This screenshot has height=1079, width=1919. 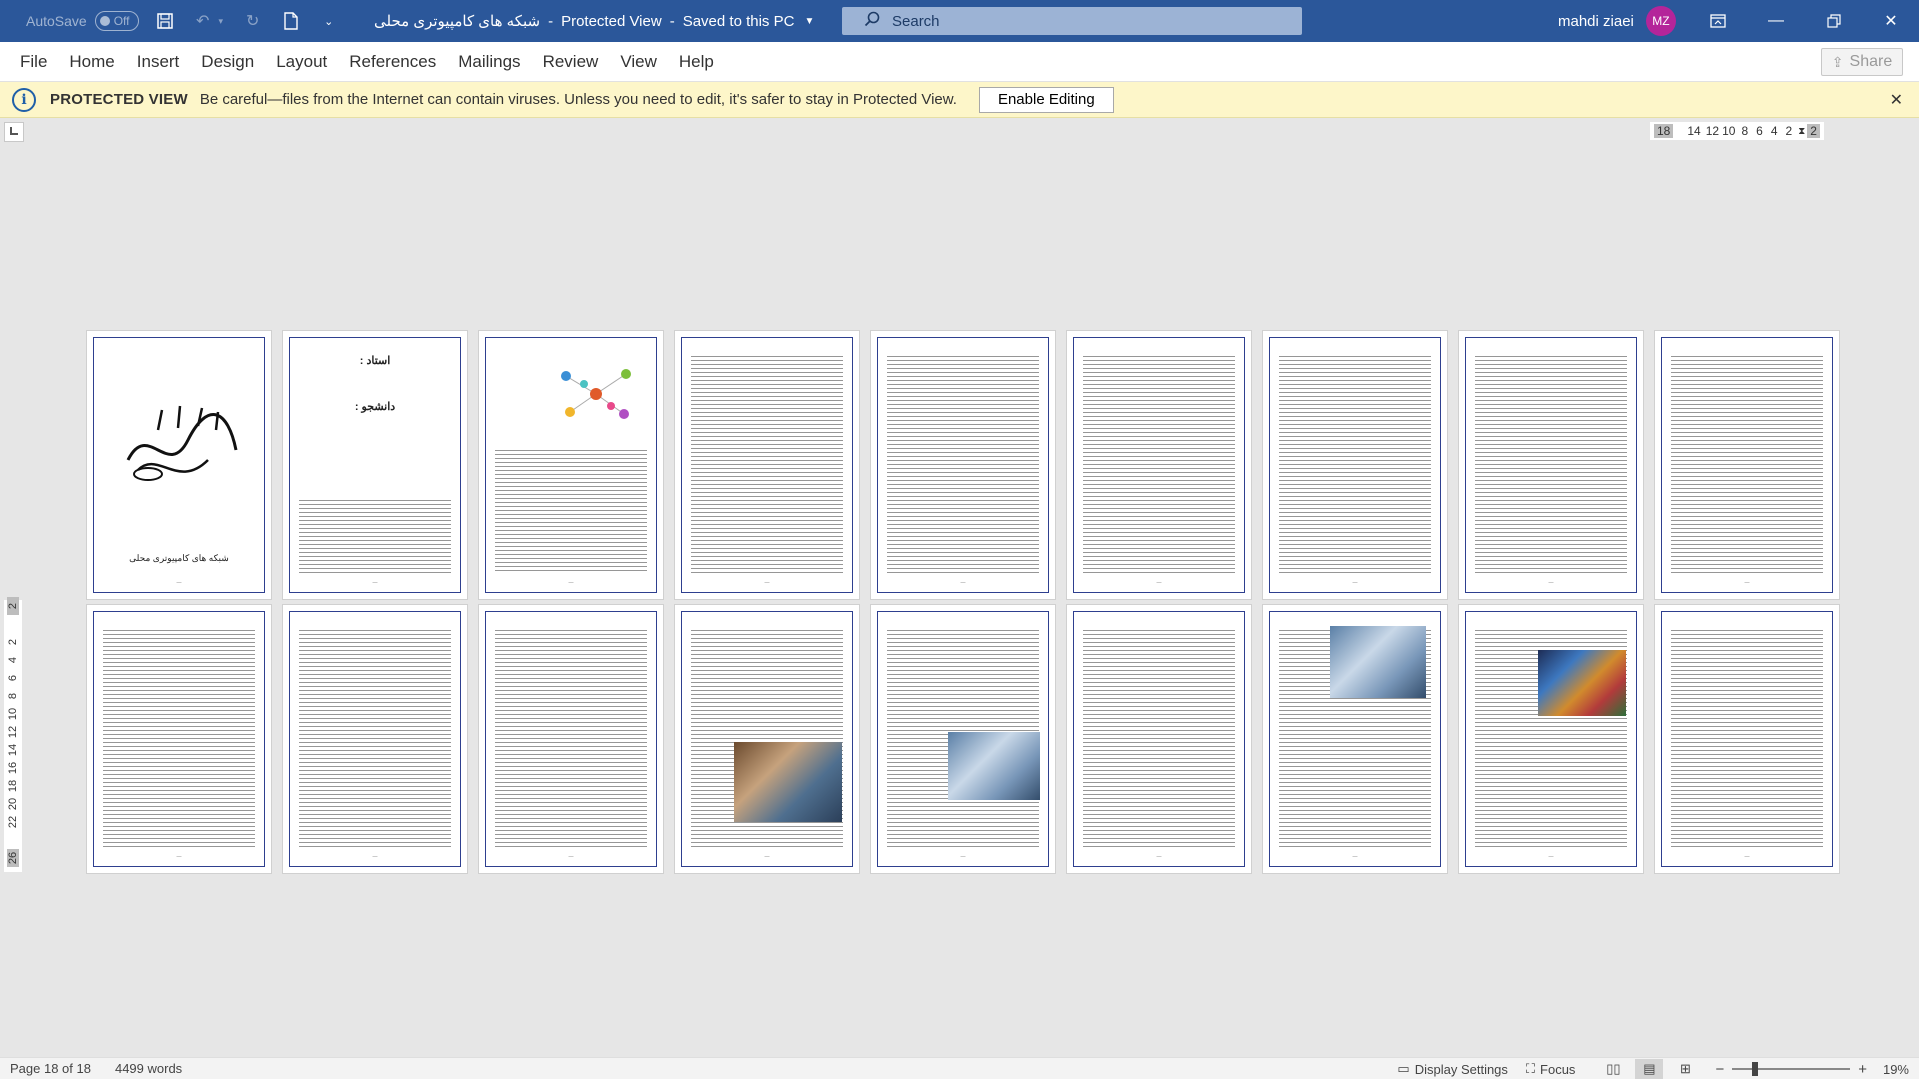 What do you see at coordinates (638, 62) in the screenshot?
I see `tab-view: View` at bounding box center [638, 62].